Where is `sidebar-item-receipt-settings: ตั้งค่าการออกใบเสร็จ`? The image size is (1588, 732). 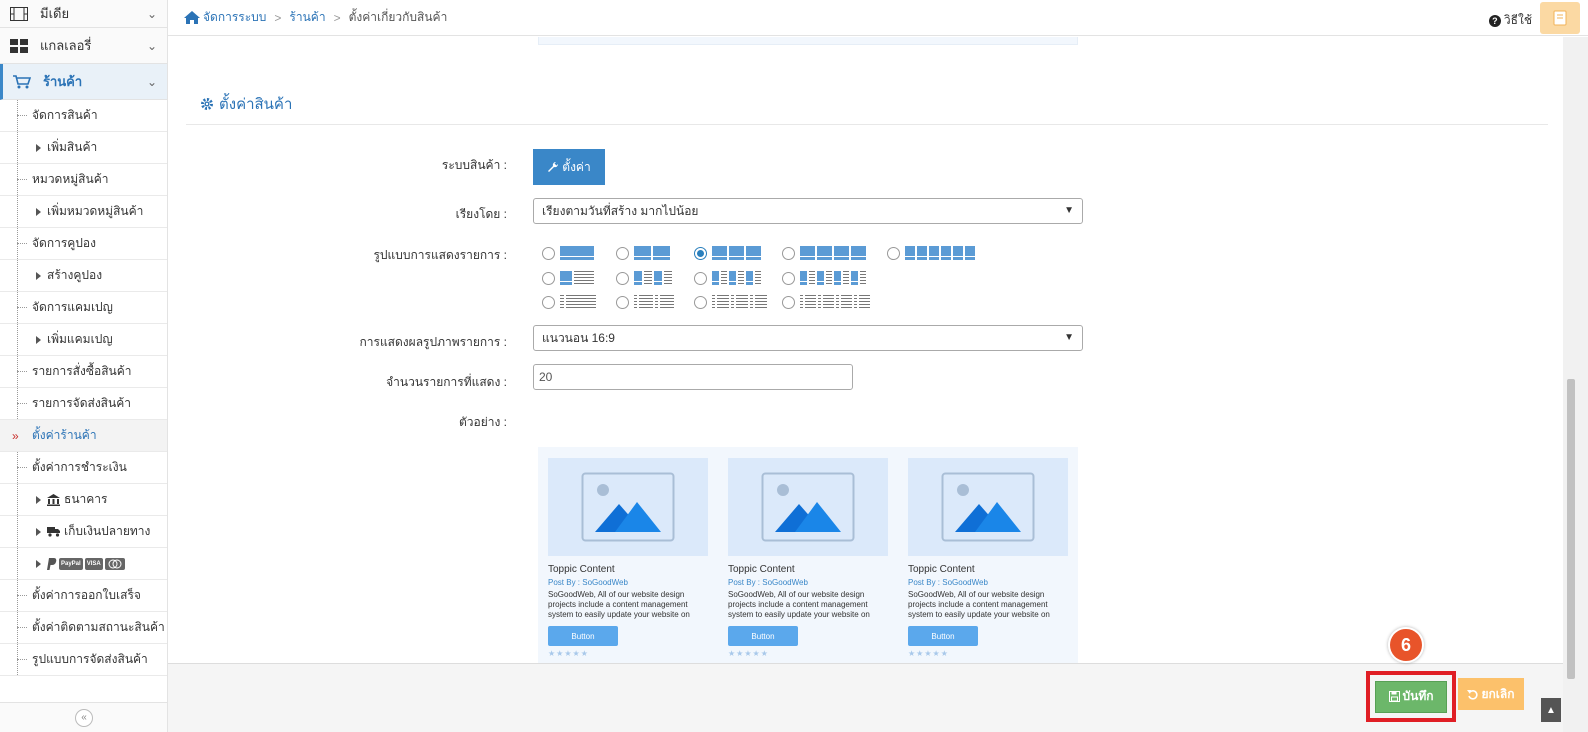
sidebar-item-receipt-settings: ตั้งค่าการออกใบเสร็จ is located at coordinates (83, 596).